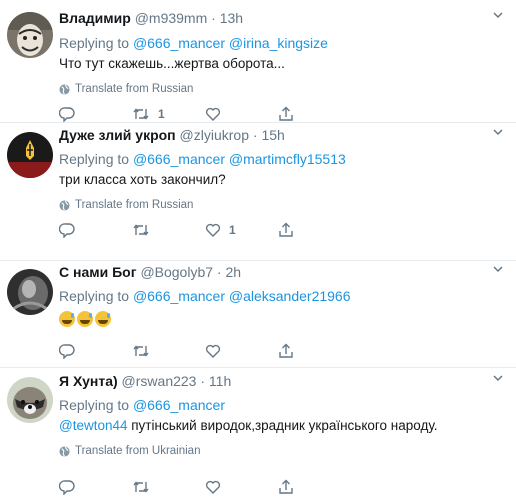  Describe the element at coordinates (282, 405) in the screenshot. I see `replying-to: Replying to @666_mancer` at that location.